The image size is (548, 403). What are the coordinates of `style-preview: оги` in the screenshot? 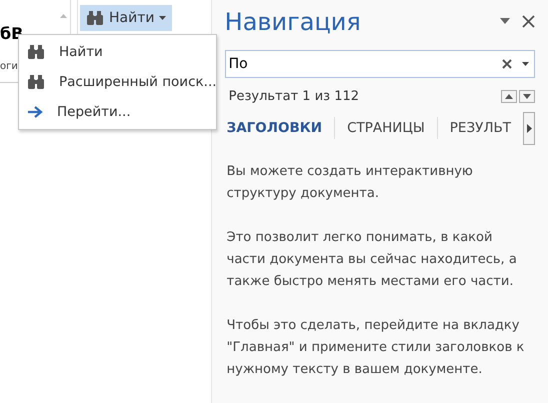 It's located at (9, 66).